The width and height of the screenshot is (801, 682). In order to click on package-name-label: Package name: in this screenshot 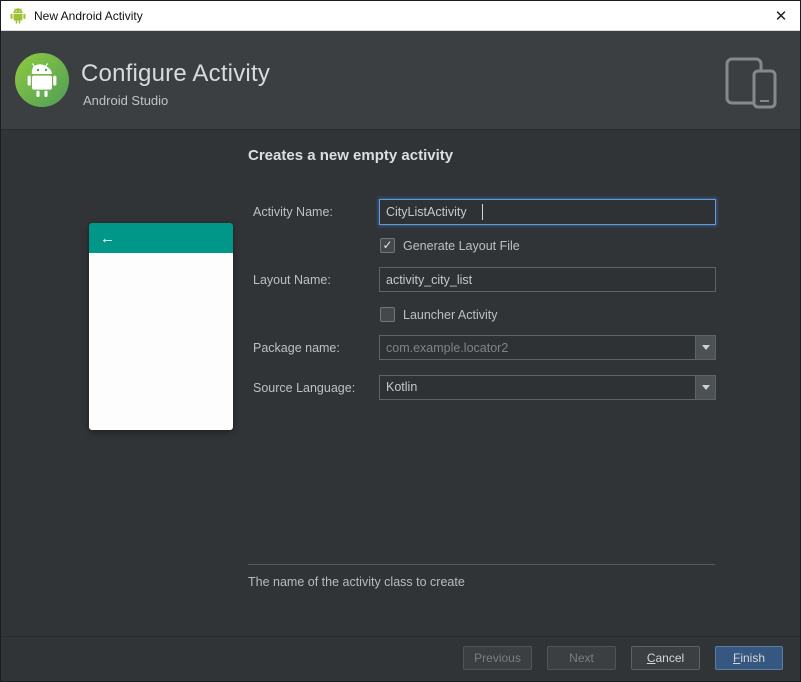, I will do `click(296, 348)`.